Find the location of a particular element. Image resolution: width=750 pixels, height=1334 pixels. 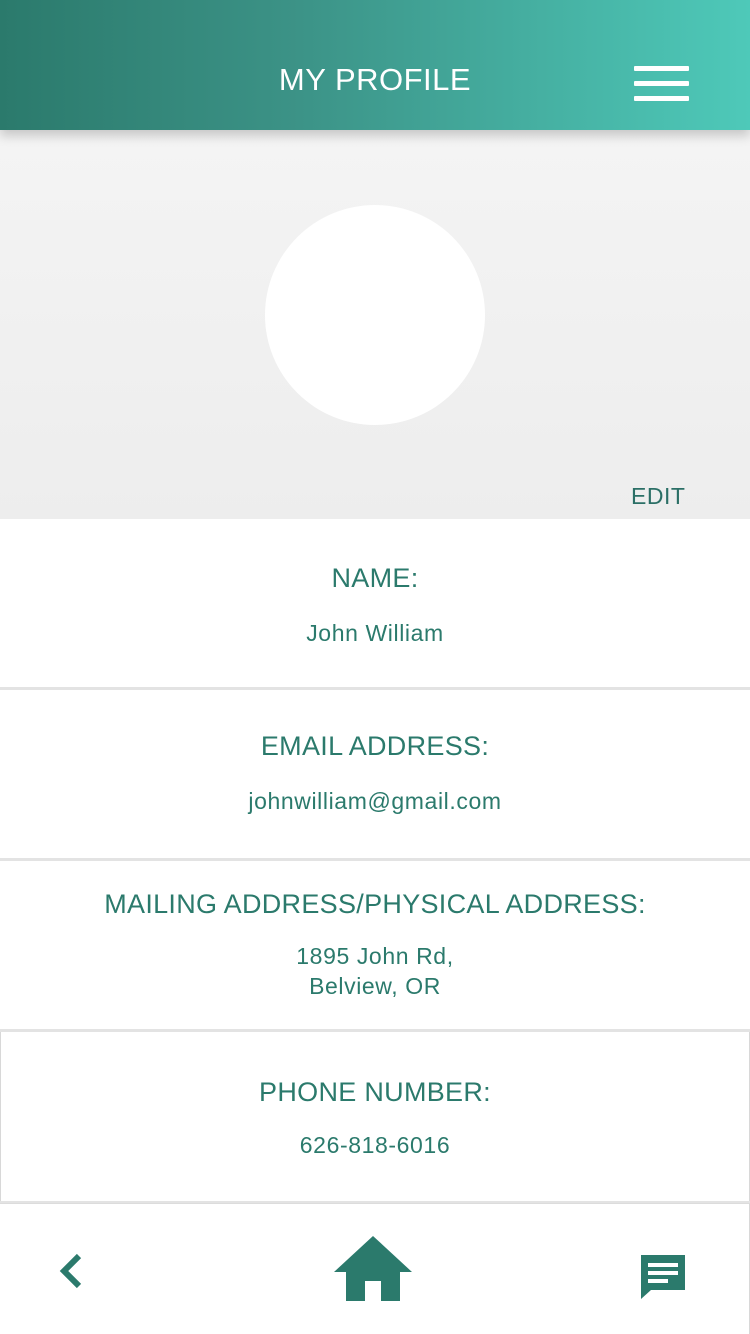

chevron-left-icon is located at coordinates (72, 1271).